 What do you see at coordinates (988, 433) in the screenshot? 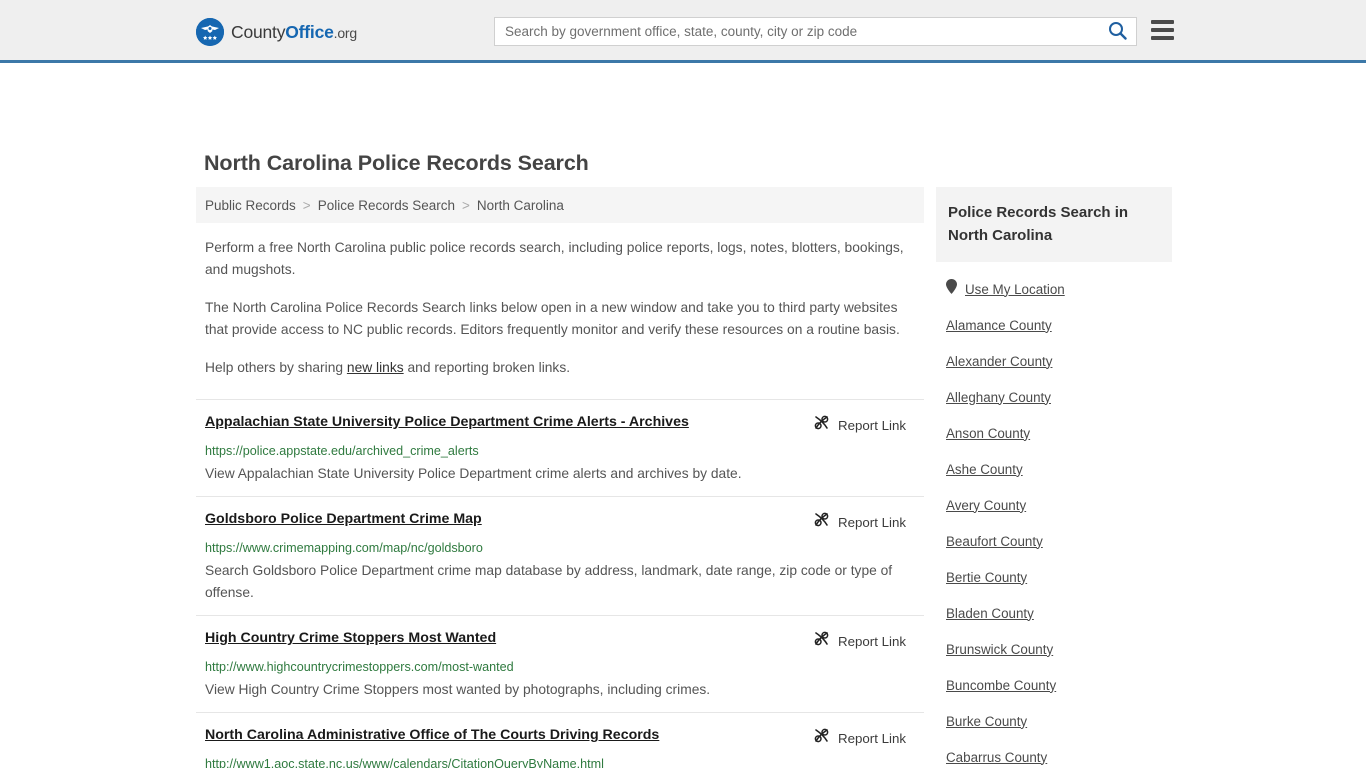
I see `county-link: Anson County` at bounding box center [988, 433].